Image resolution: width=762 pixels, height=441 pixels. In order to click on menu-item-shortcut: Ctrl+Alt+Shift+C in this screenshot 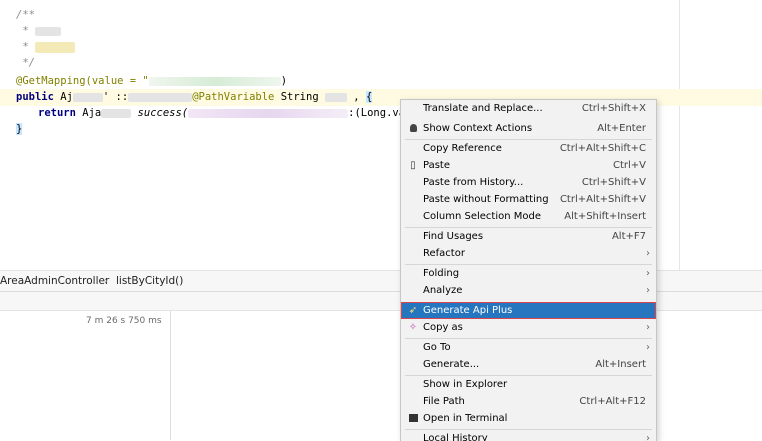, I will do `click(602, 148)`.